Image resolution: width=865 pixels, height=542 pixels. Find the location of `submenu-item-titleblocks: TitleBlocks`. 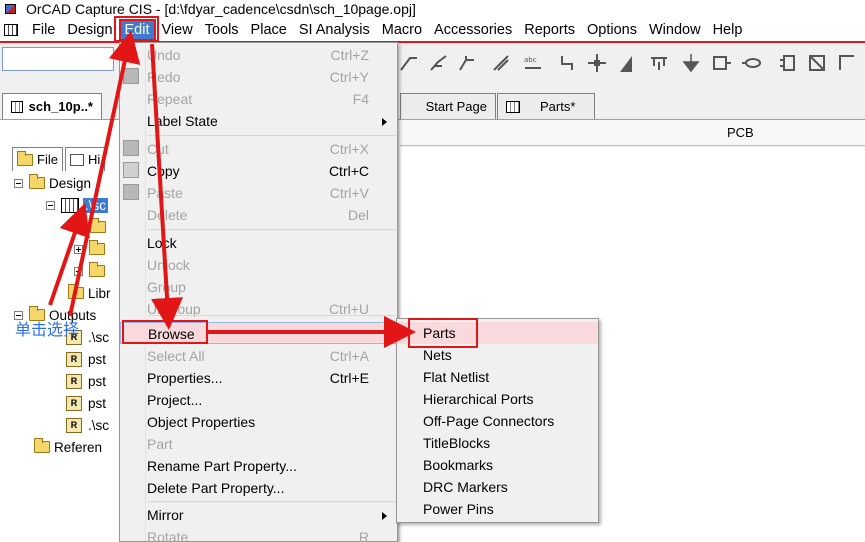

submenu-item-titleblocks: TitleBlocks is located at coordinates (497, 443).